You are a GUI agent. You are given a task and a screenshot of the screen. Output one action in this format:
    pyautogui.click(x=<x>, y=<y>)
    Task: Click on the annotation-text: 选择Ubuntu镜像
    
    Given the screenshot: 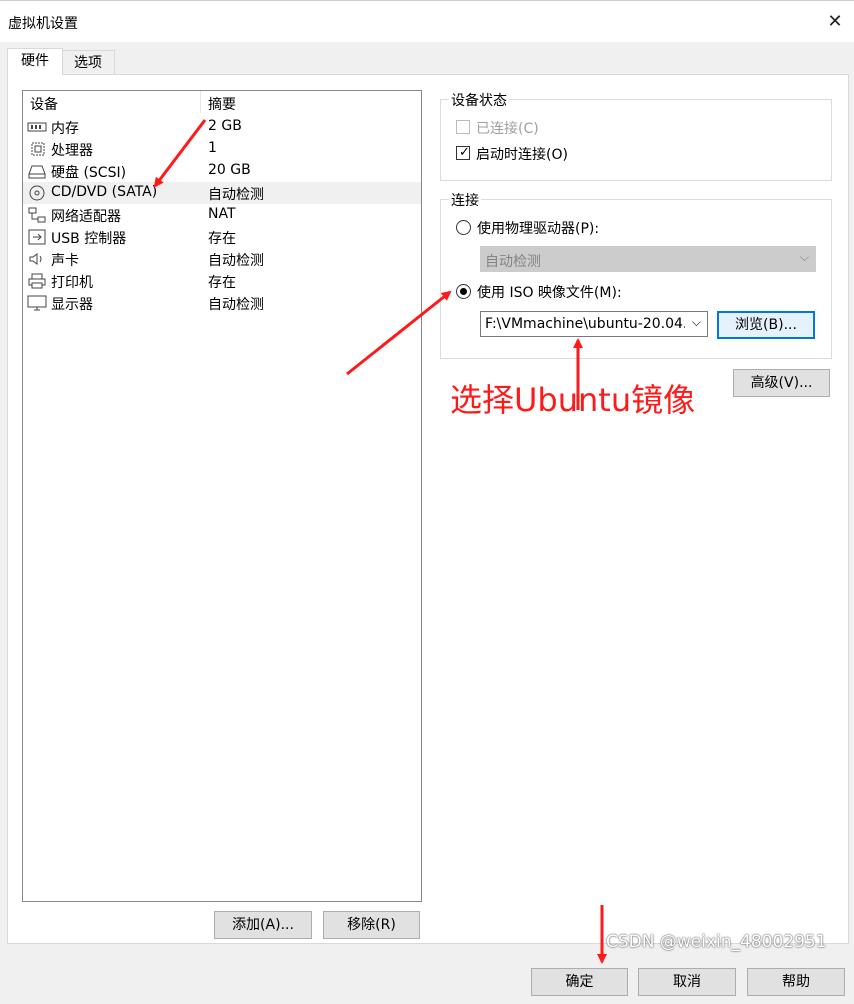 What is the action you would take?
    pyautogui.click(x=573, y=400)
    